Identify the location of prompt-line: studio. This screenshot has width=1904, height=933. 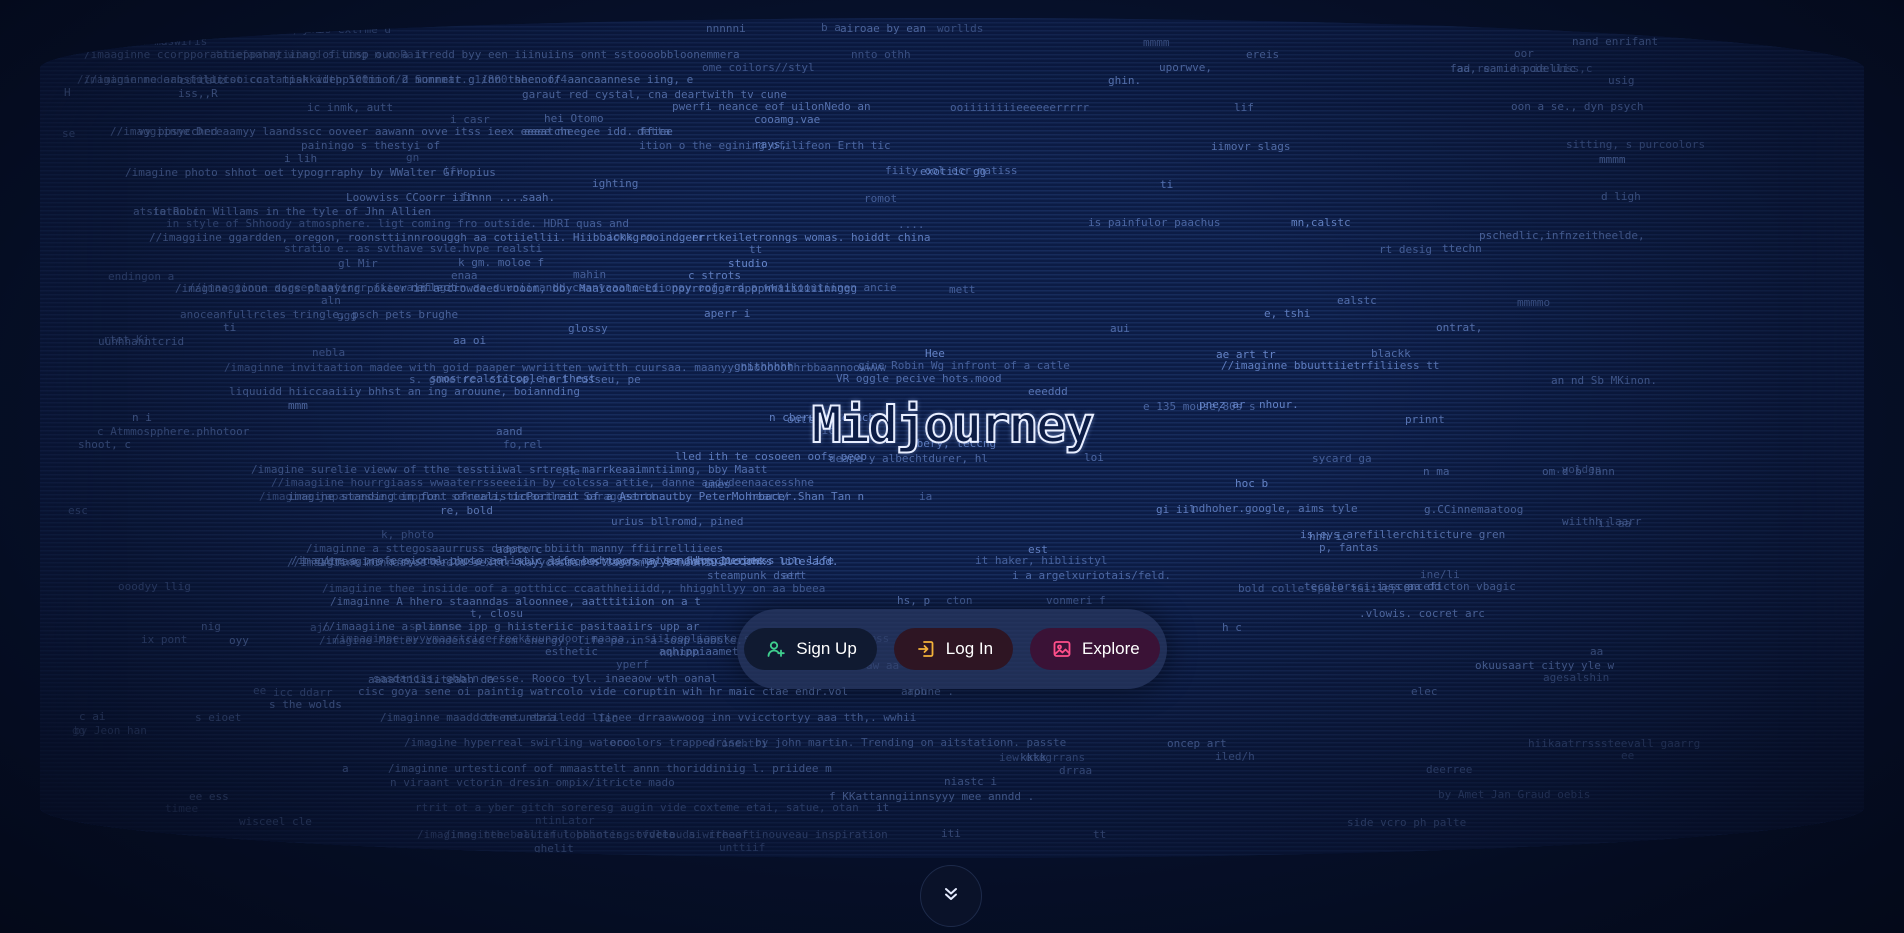
(748, 263).